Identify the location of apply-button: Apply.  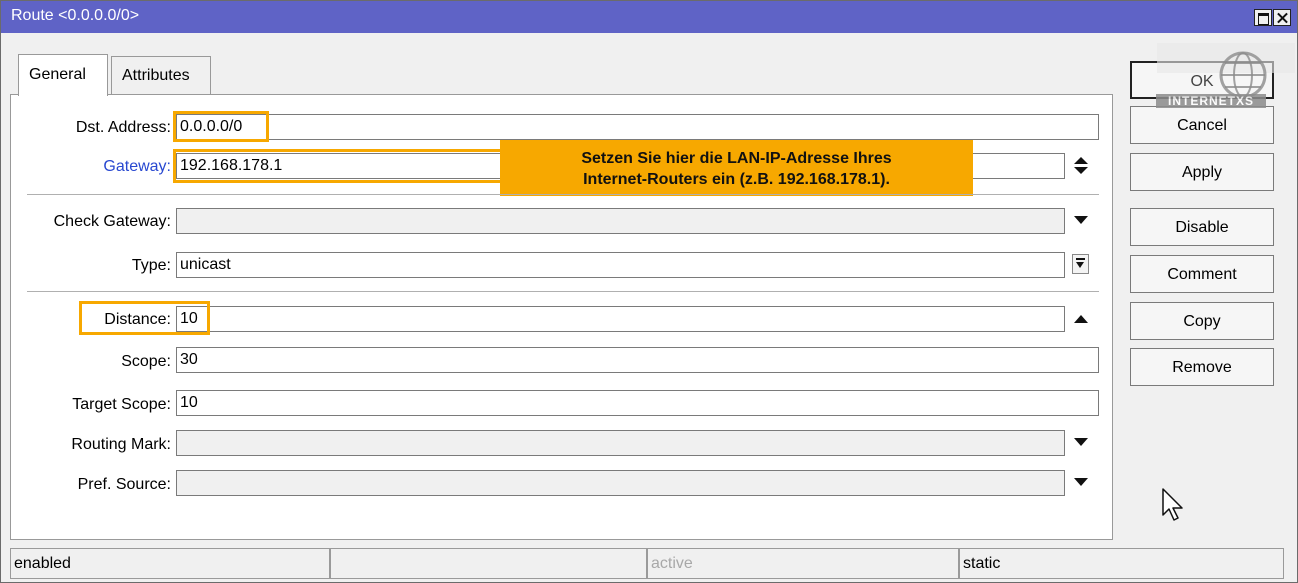
(1202, 172).